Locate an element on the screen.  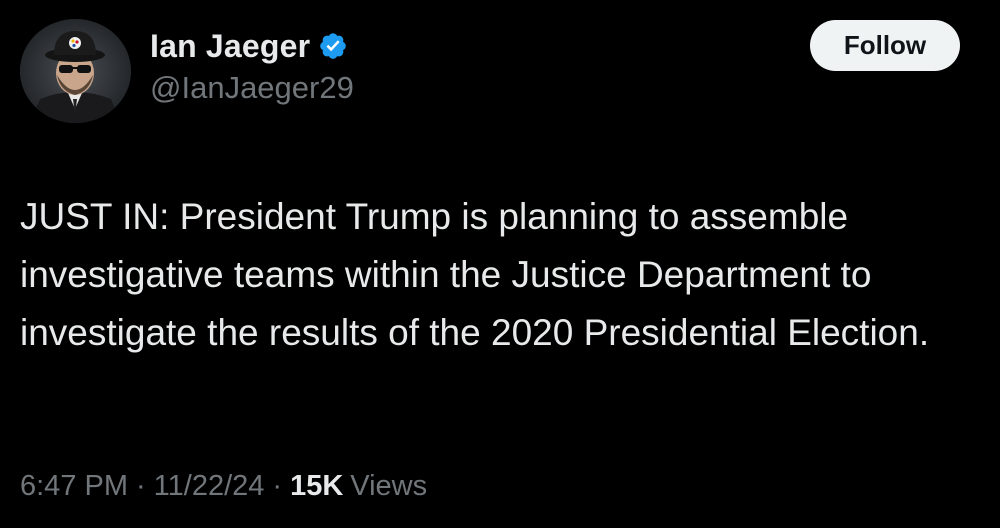
views-label: Views is located at coordinates (388, 486).